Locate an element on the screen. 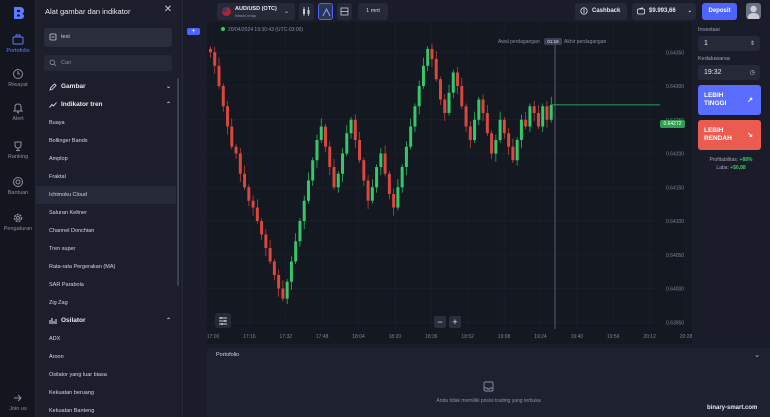  list-item: Kekuatan Banteng is located at coordinates (106, 409).